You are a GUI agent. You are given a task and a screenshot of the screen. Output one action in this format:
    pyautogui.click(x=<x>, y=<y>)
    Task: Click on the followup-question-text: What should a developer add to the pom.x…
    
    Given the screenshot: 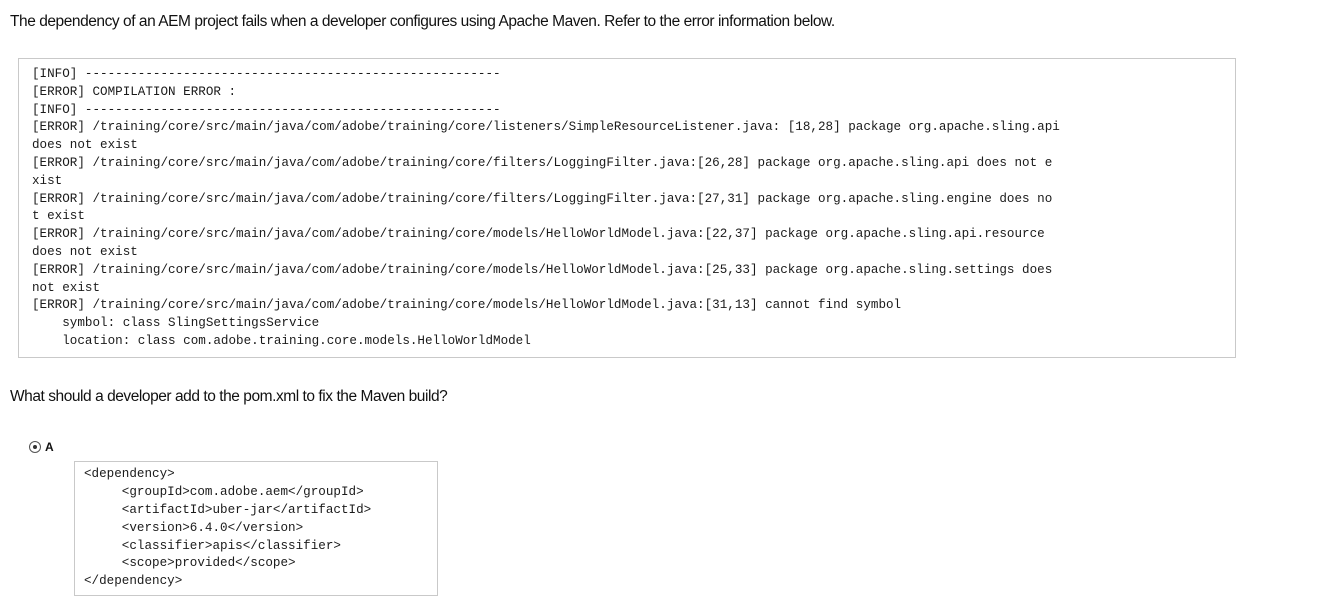 What is the action you would take?
    pyautogui.click(x=229, y=396)
    